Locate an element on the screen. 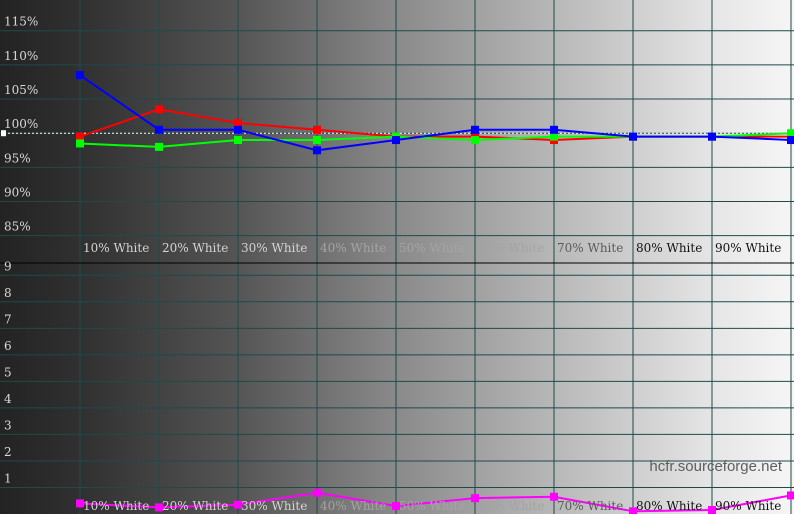 This screenshot has height=514, width=794. watermark: hcfr.sourceforge.net is located at coordinates (715, 466).